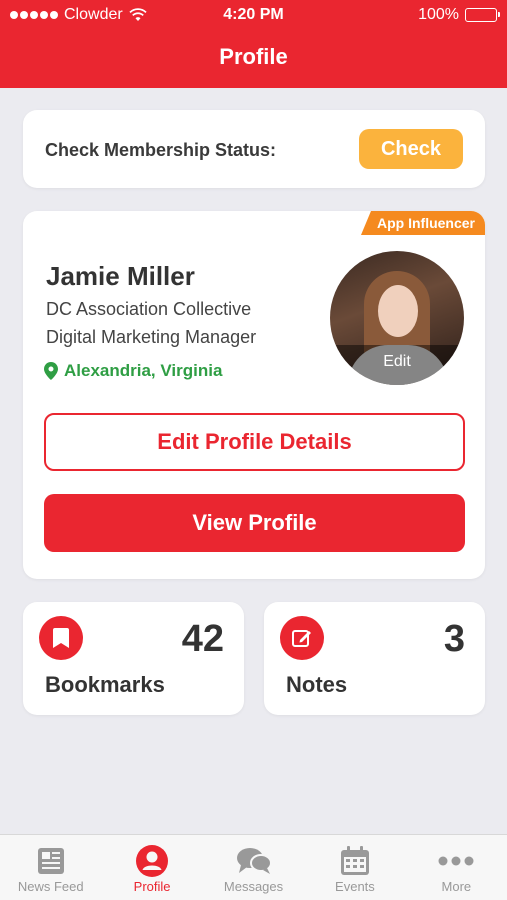  I want to click on tab-news-feed: News Feed, so click(50, 867).